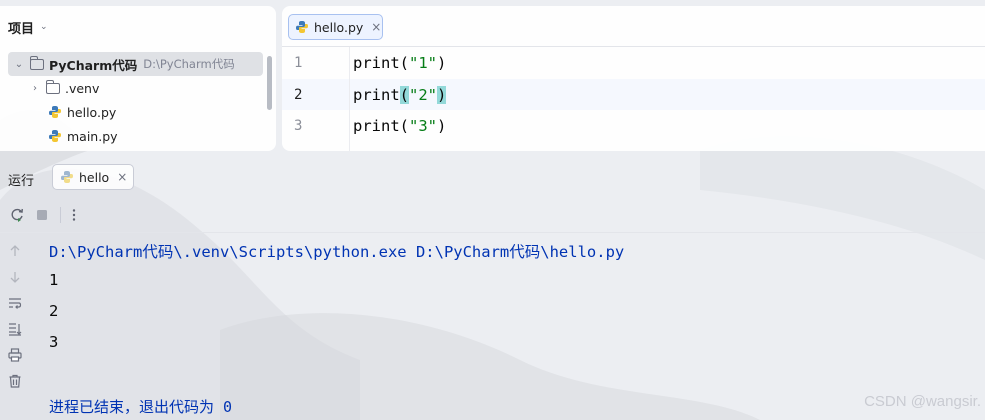  I want to click on editor-tab-hello-py: hello.py ×, so click(335, 27).